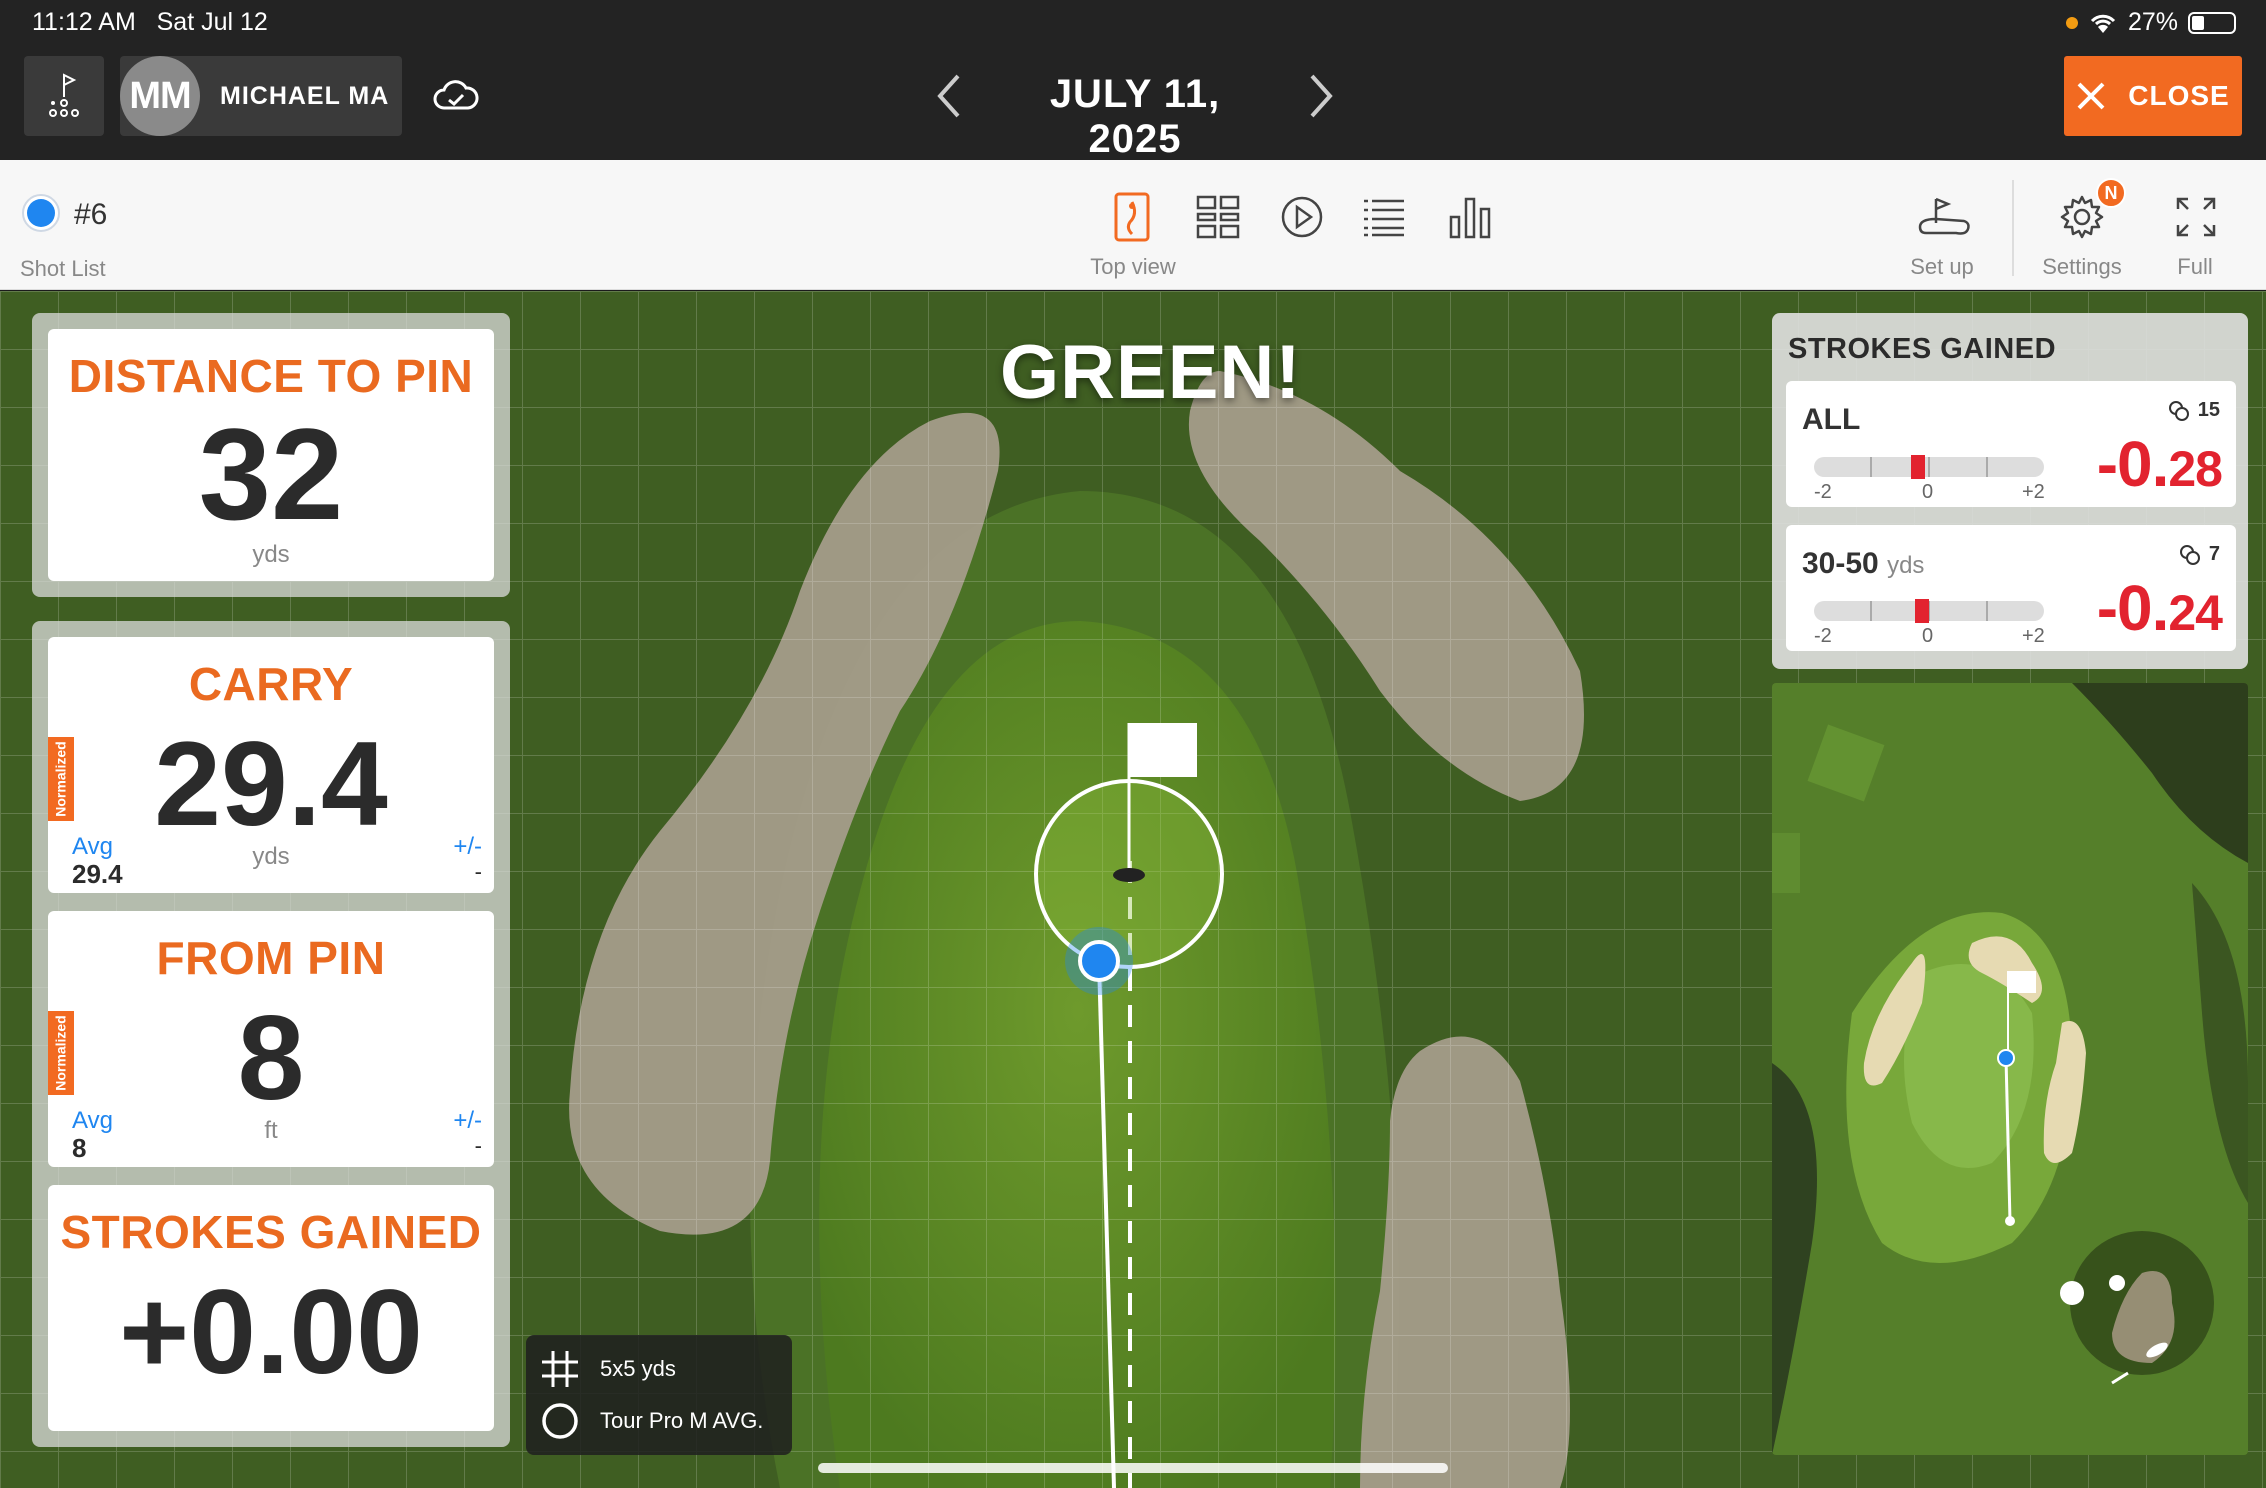  I want to click on flag-tee-button, so click(64, 96).